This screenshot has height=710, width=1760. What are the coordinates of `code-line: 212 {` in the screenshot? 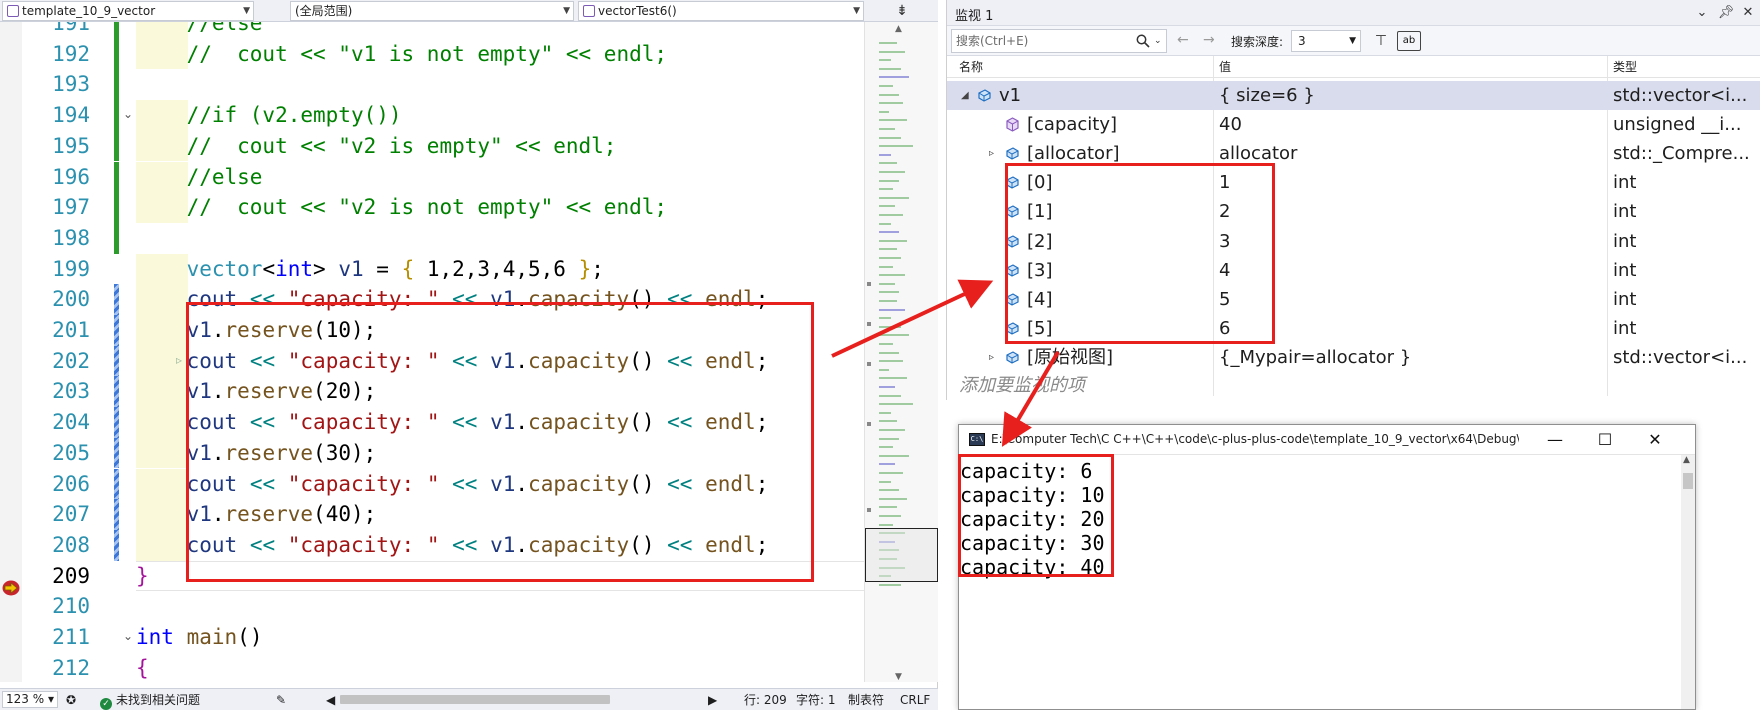 It's located at (432, 667).